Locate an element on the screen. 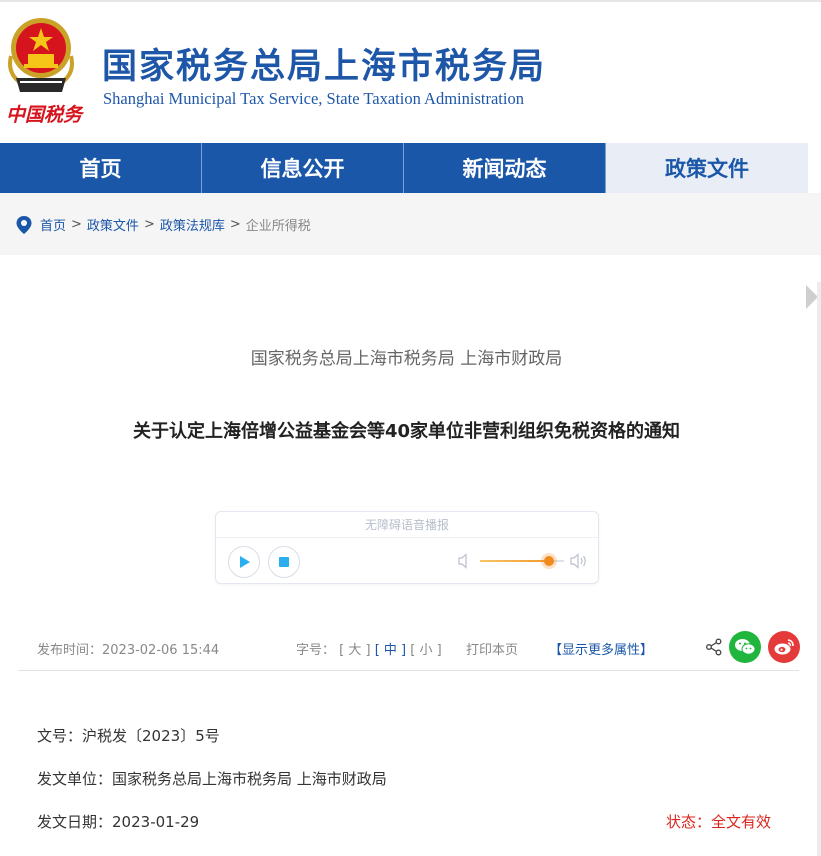 This screenshot has width=821, height=856. nav-item-policy-documents: 政策文件 is located at coordinates (707, 168).